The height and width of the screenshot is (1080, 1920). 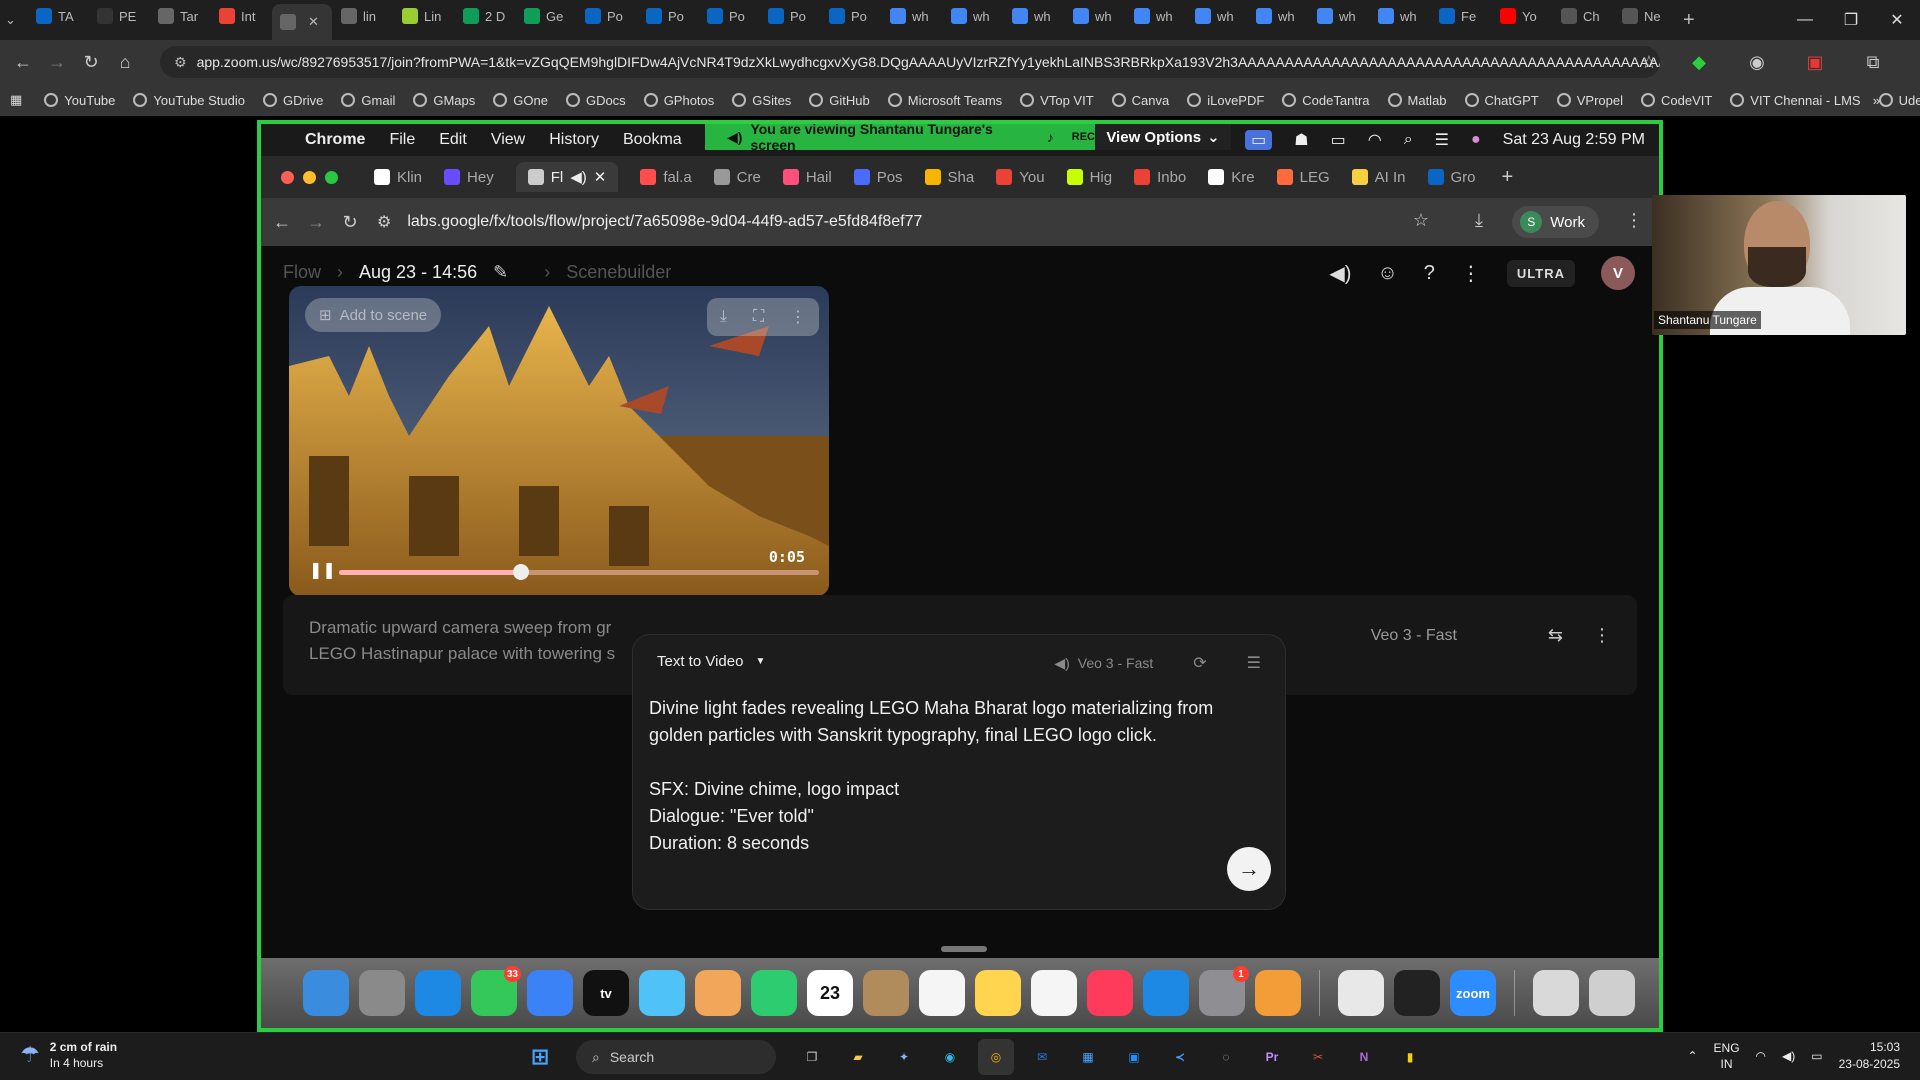 What do you see at coordinates (678, 100) in the screenshot?
I see `bookmark-item: GPhotos` at bounding box center [678, 100].